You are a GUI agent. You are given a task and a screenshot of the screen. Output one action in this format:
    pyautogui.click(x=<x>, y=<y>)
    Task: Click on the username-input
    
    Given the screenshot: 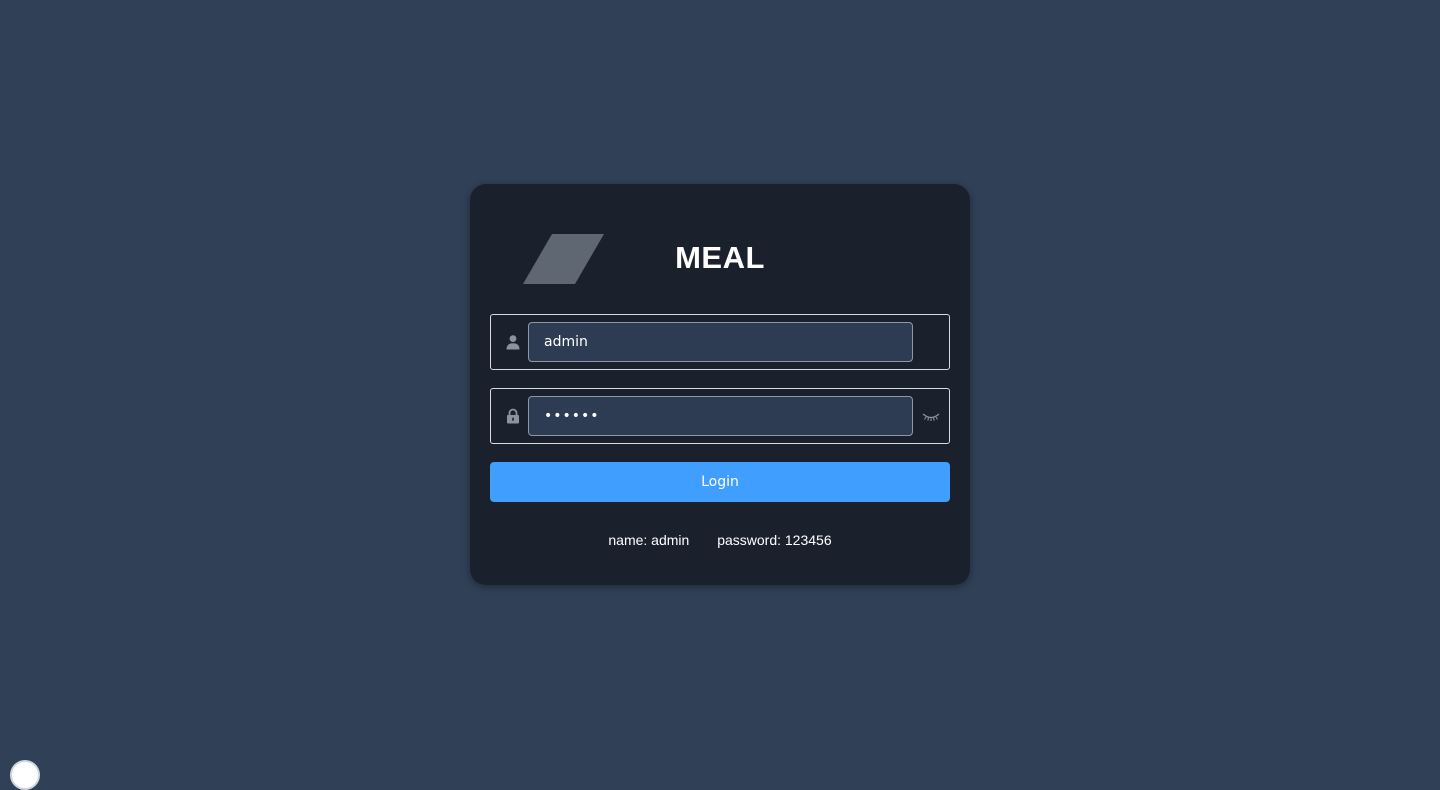 What is the action you would take?
    pyautogui.click(x=720, y=342)
    